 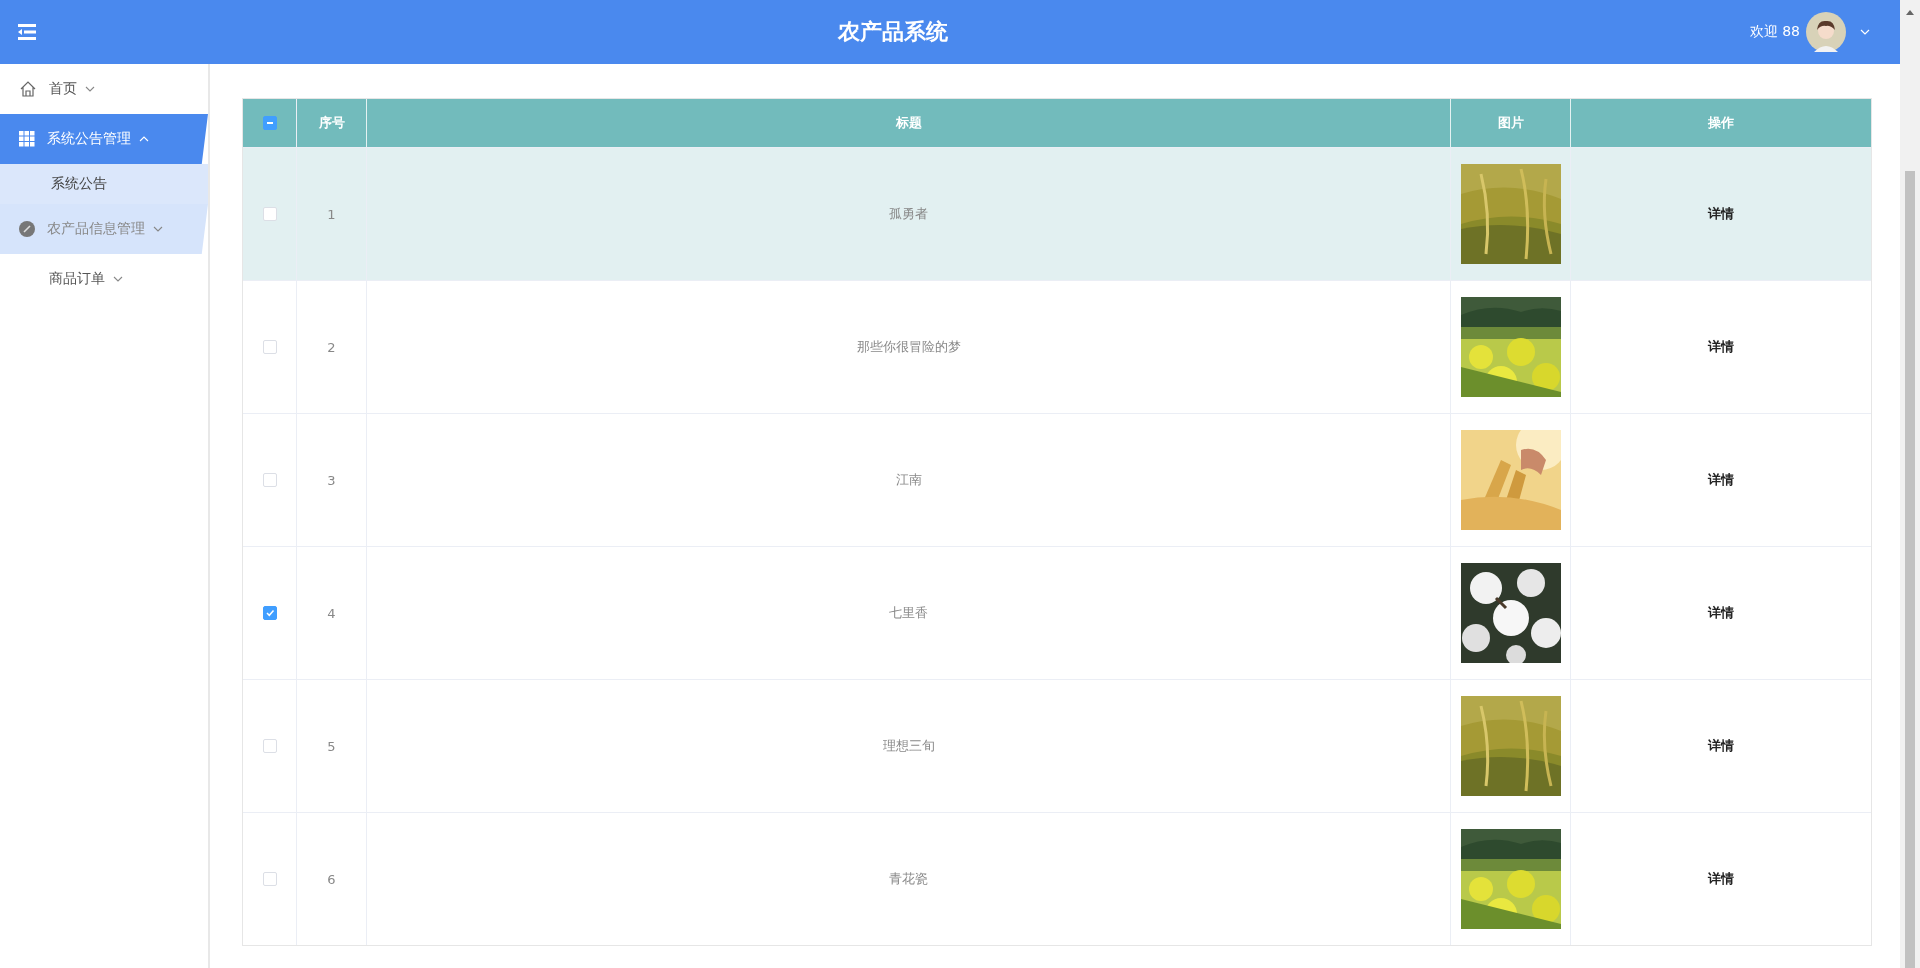 I want to click on column-header: 操作, so click(x=1721, y=123).